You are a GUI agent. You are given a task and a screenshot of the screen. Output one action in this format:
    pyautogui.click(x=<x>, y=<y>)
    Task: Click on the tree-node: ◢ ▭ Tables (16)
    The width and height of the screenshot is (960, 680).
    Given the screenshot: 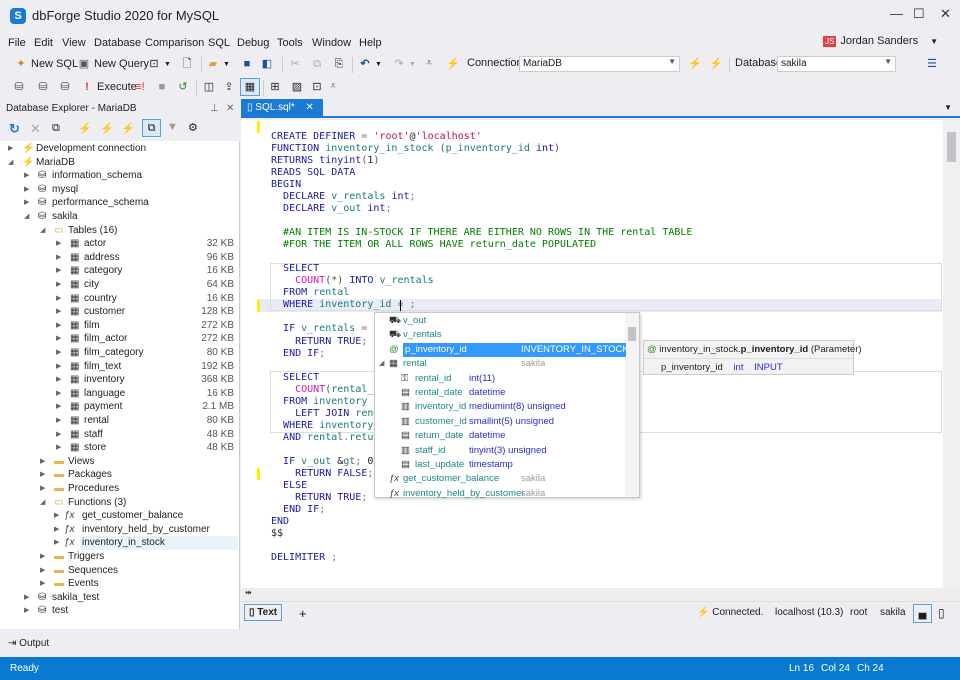 What is the action you would take?
    pyautogui.click(x=119, y=231)
    